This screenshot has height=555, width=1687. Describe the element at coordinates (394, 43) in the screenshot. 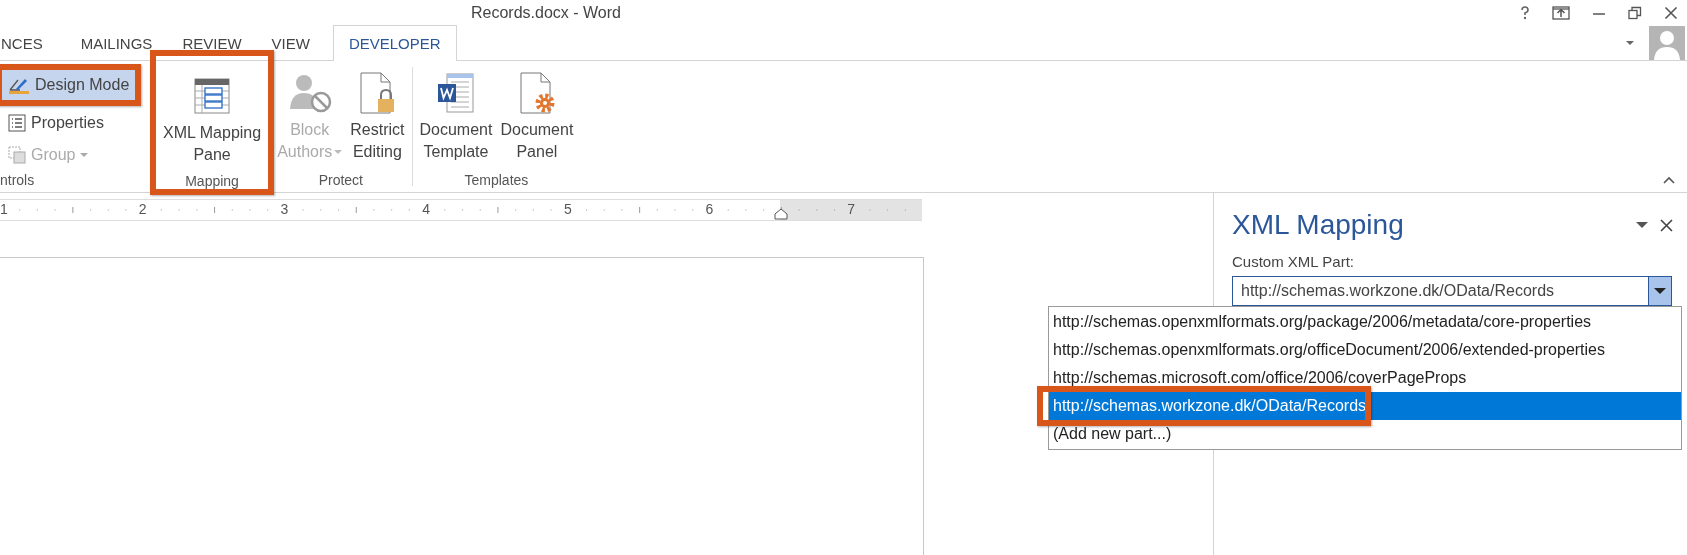

I see `ribbon-tab: DEVELOPER` at that location.